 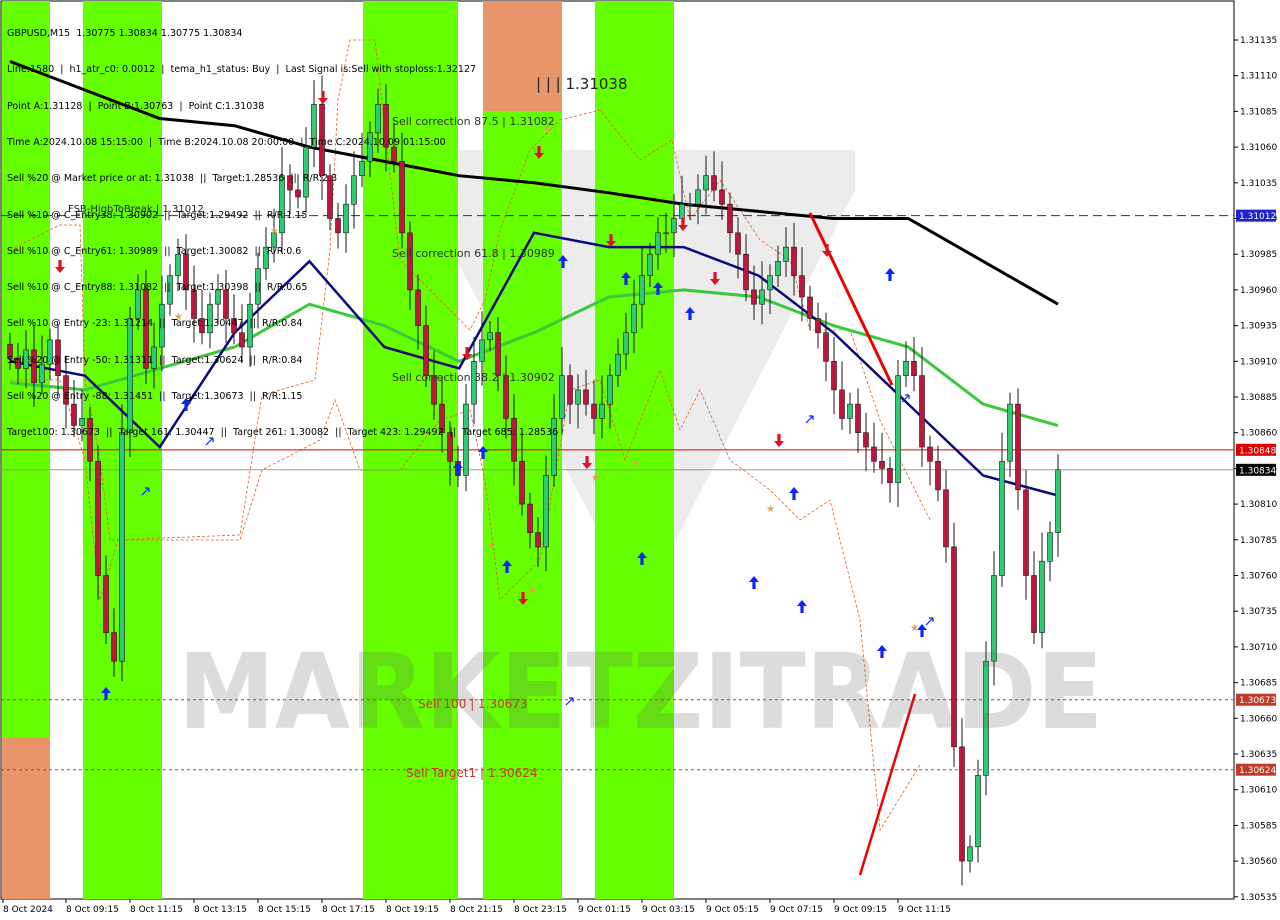 I want to click on time-tick-label: 8 Oct 11:15, so click(x=156, y=910).